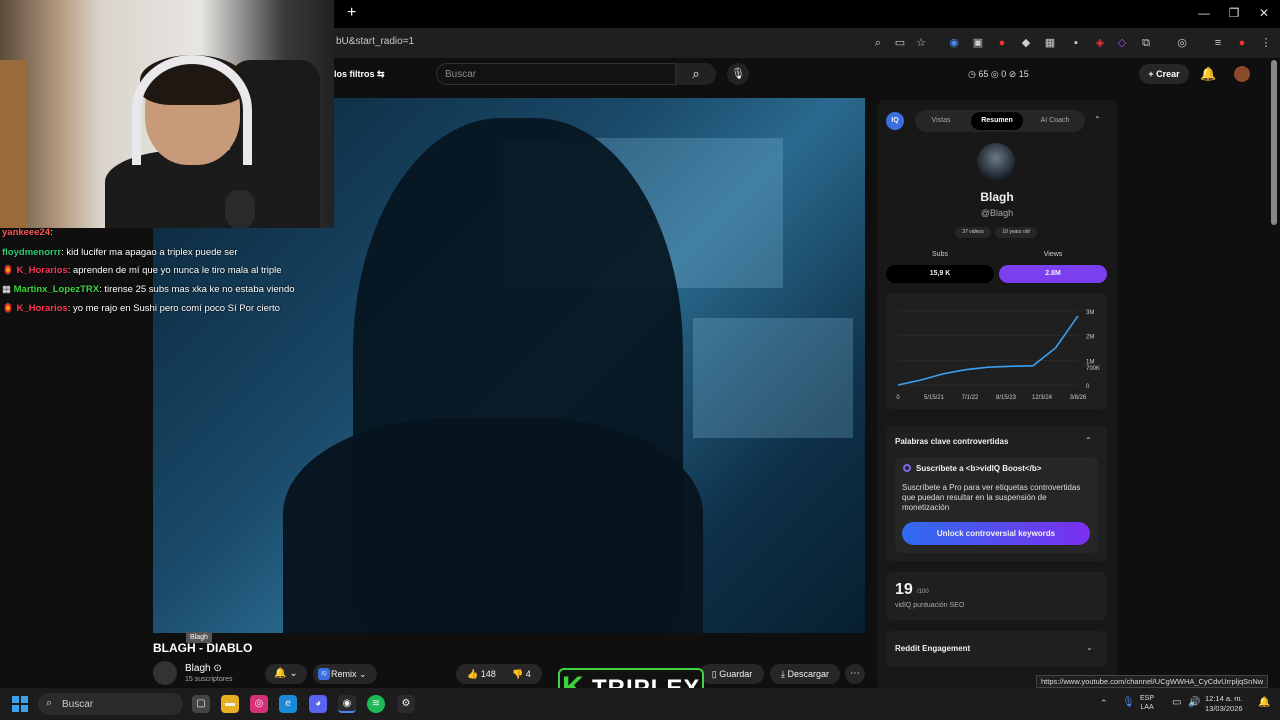 This screenshot has height=720, width=1280. What do you see at coordinates (907, 468) in the screenshot?
I see `boost-icon` at bounding box center [907, 468].